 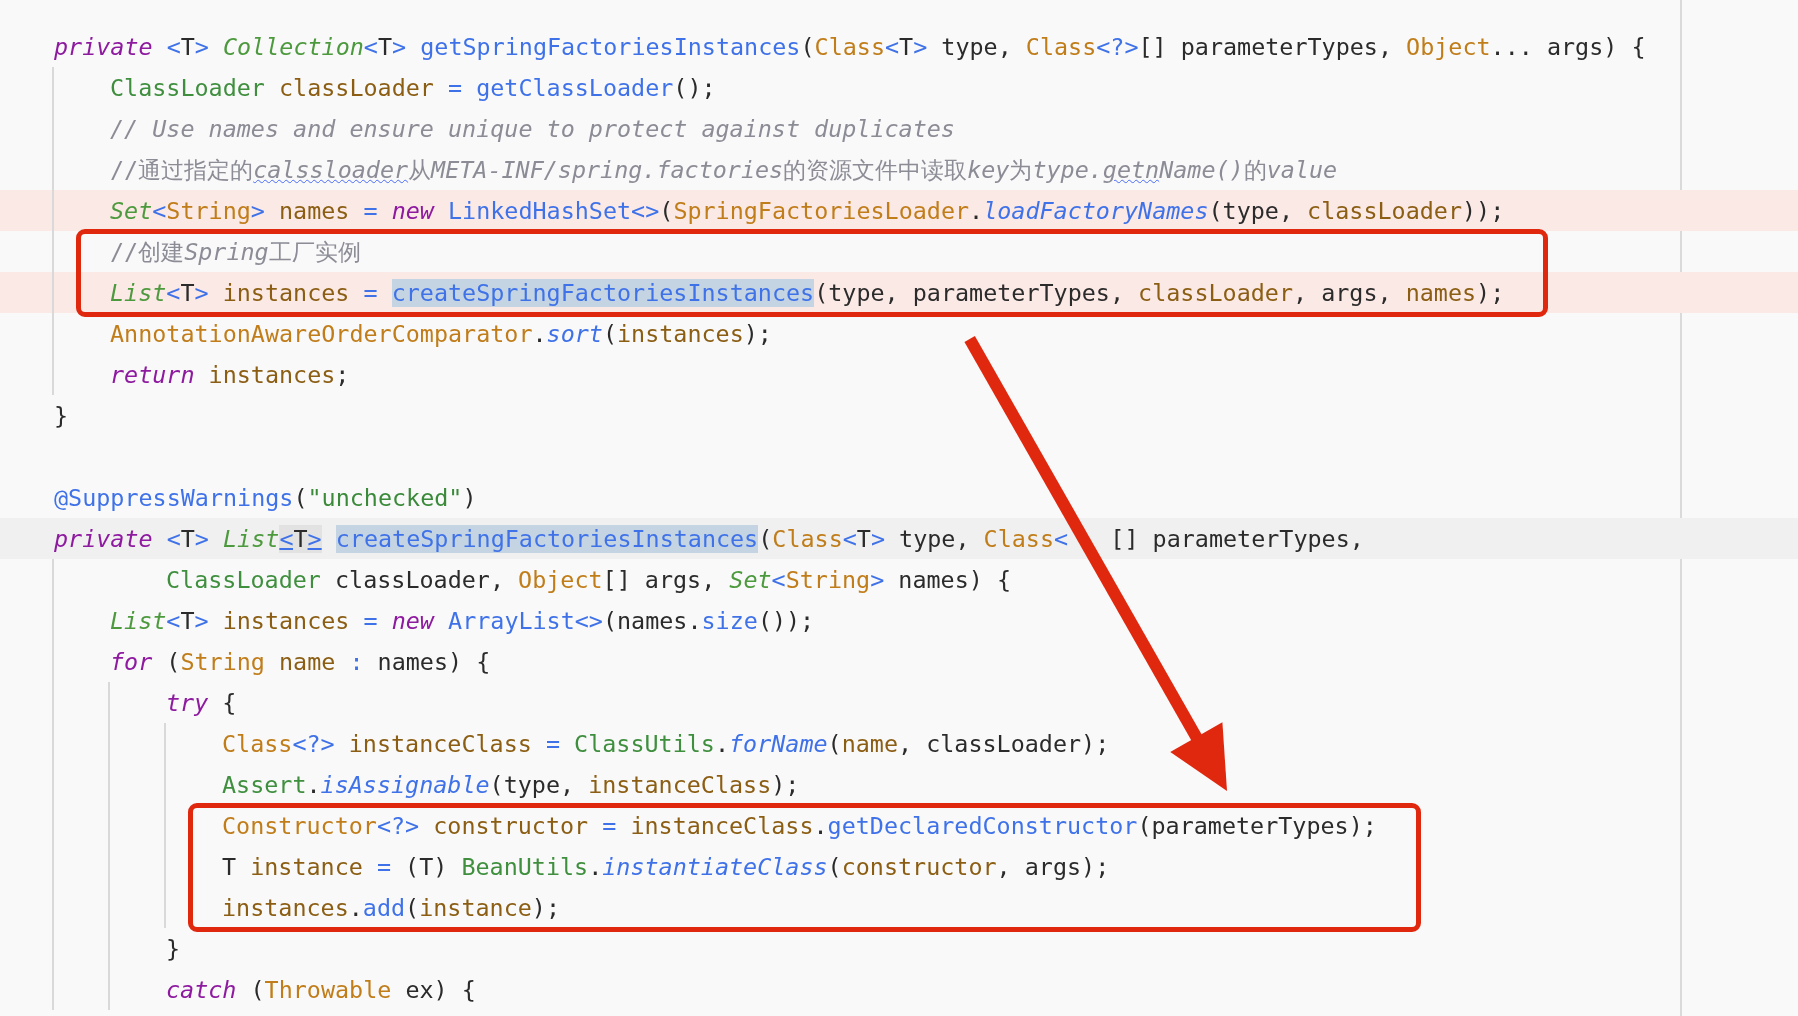 What do you see at coordinates (807, 292) in the screenshot?
I see `code-line: List<T> instances = createSpringFactoriesInstances(type, parameterTypes, classLoader, args, names);` at bounding box center [807, 292].